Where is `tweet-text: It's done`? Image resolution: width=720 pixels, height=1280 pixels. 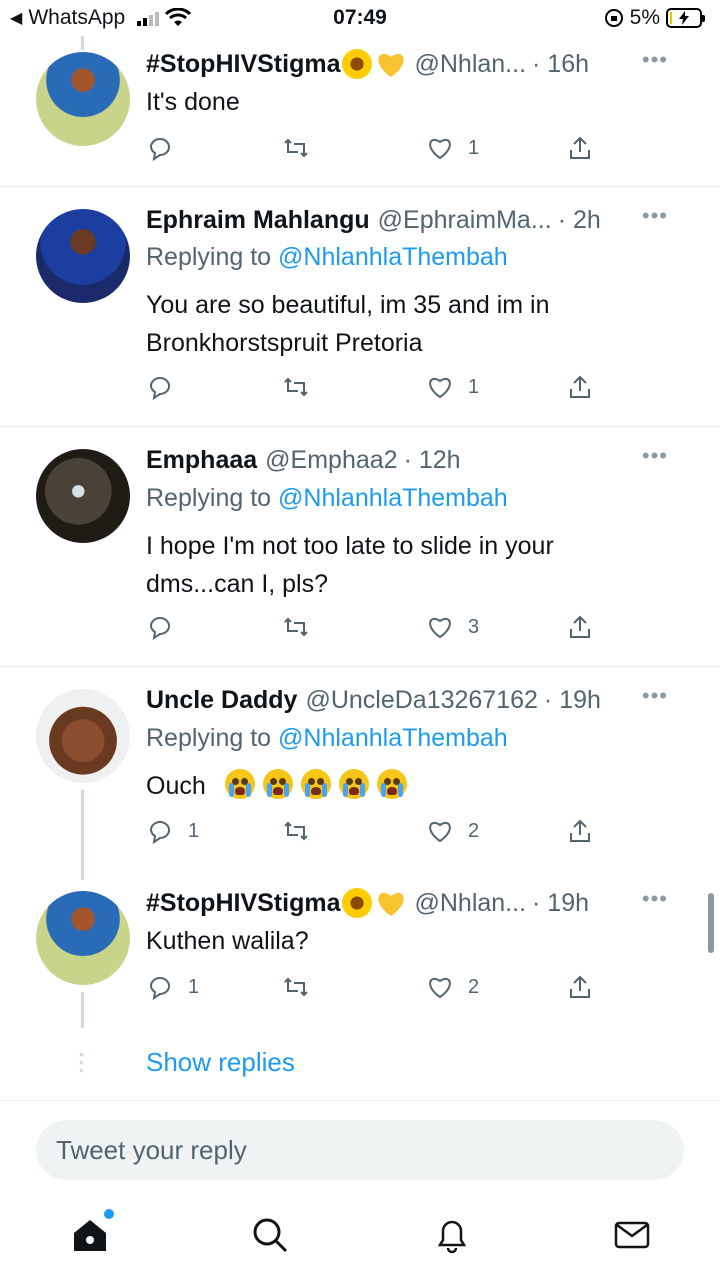
tweet-text: It's done is located at coordinates (193, 102).